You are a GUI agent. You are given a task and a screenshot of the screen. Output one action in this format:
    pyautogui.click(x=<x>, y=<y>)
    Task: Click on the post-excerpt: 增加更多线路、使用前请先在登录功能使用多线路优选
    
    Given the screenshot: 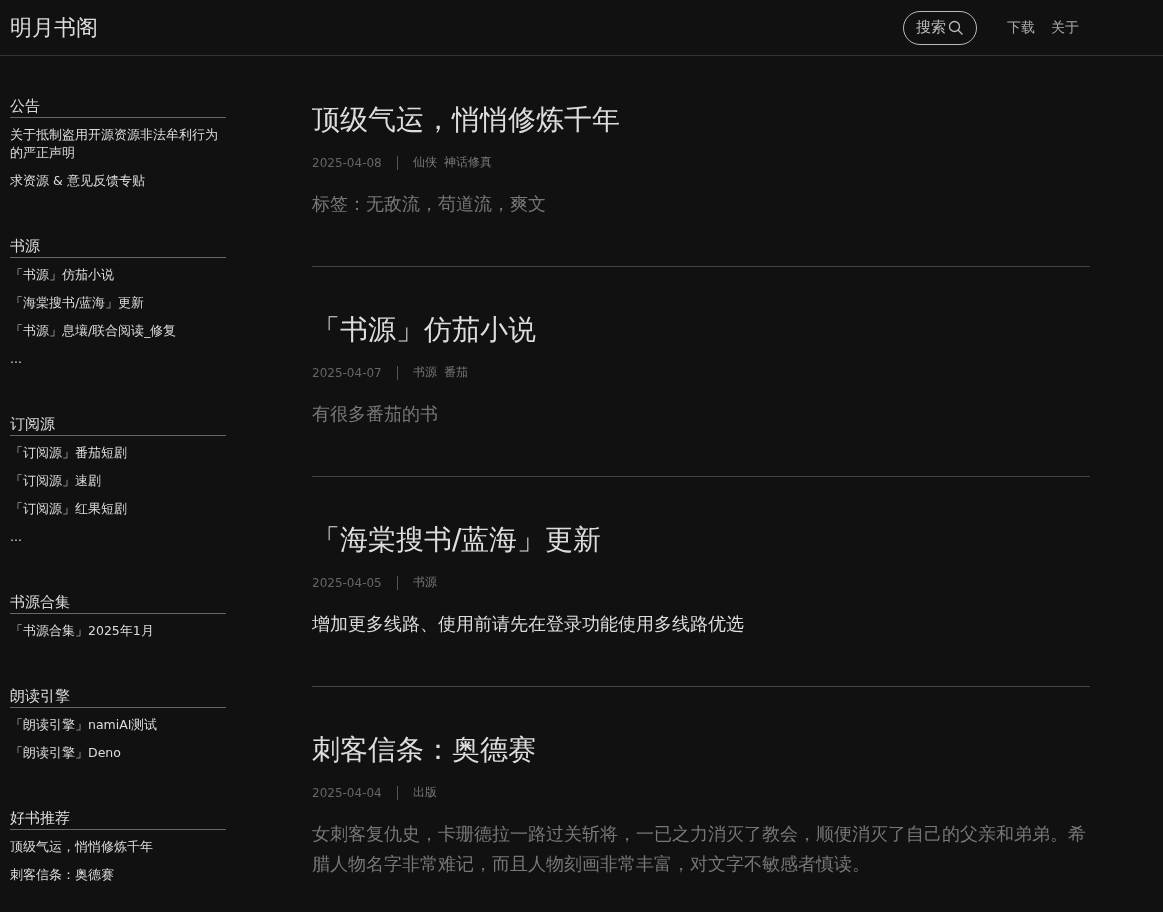 What is the action you would take?
    pyautogui.click(x=528, y=624)
    